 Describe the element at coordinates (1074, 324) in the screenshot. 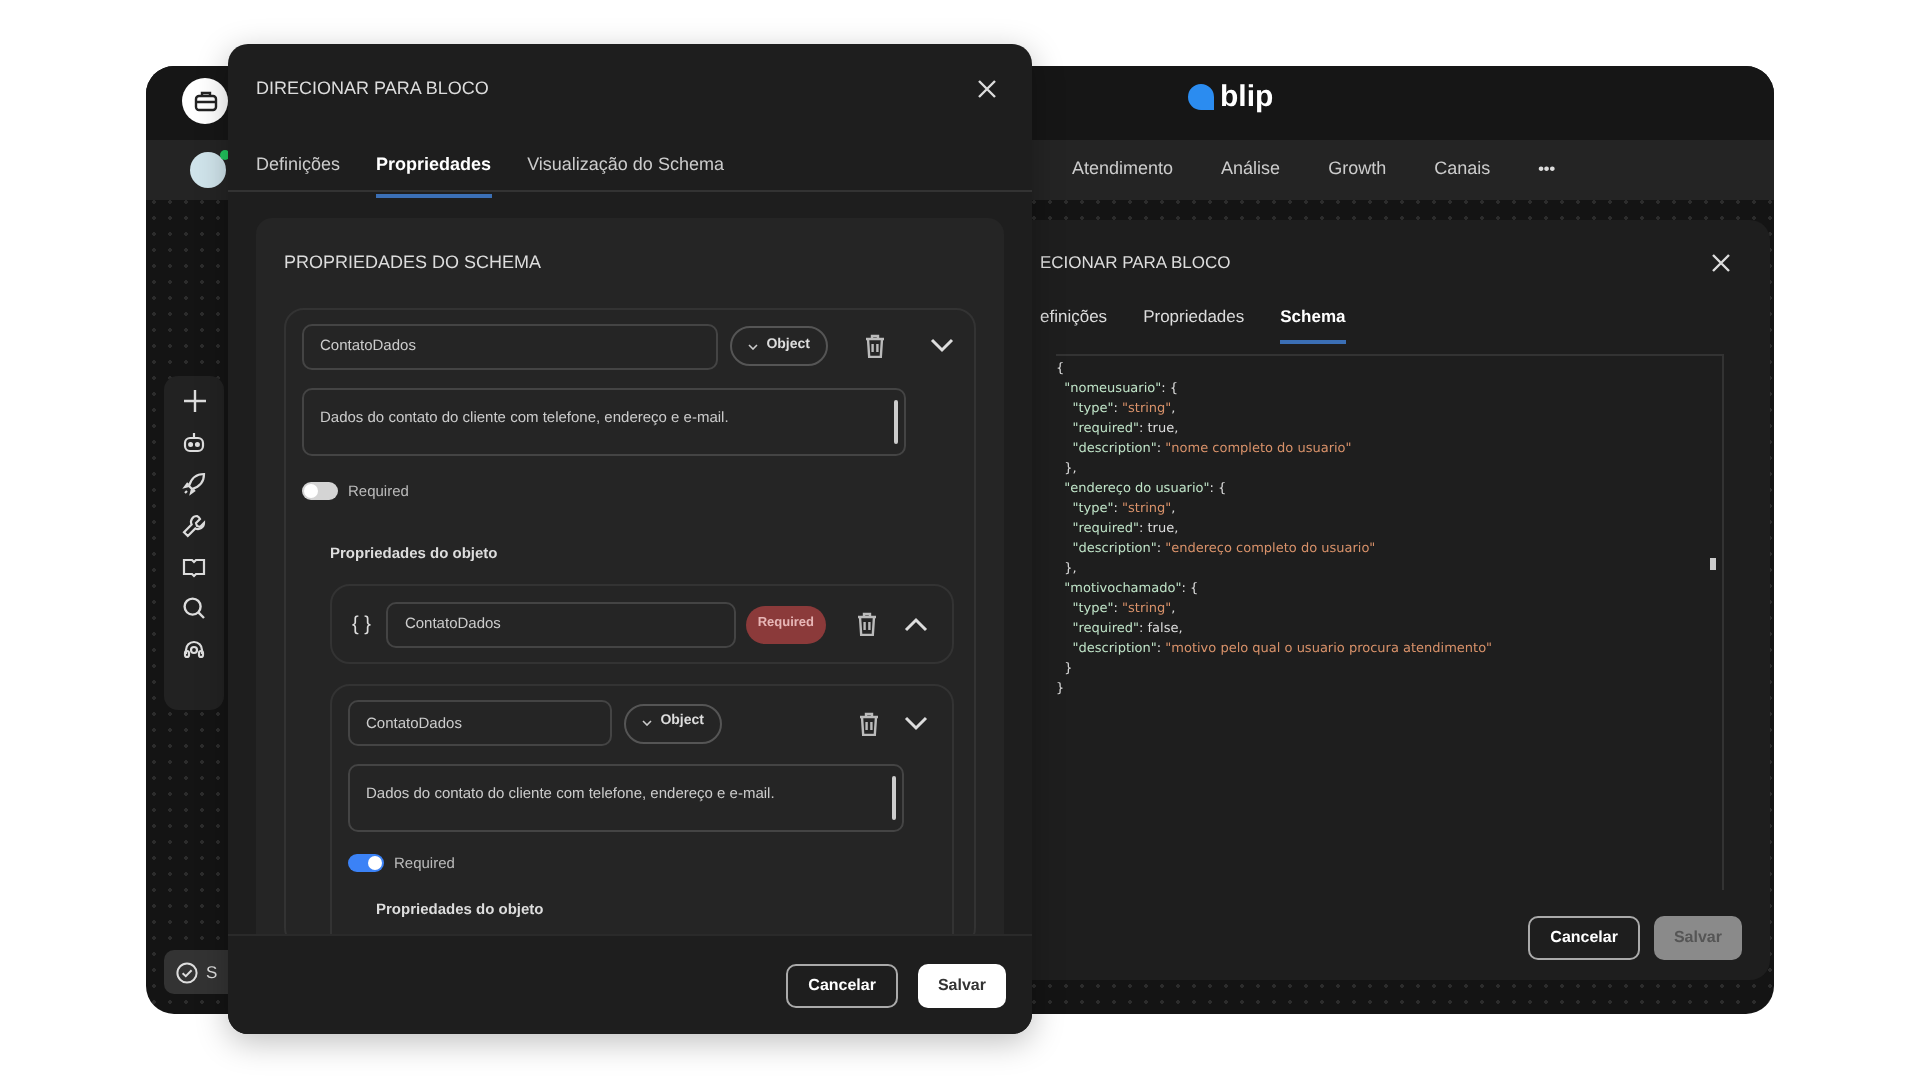

I see `tab: efinições` at that location.